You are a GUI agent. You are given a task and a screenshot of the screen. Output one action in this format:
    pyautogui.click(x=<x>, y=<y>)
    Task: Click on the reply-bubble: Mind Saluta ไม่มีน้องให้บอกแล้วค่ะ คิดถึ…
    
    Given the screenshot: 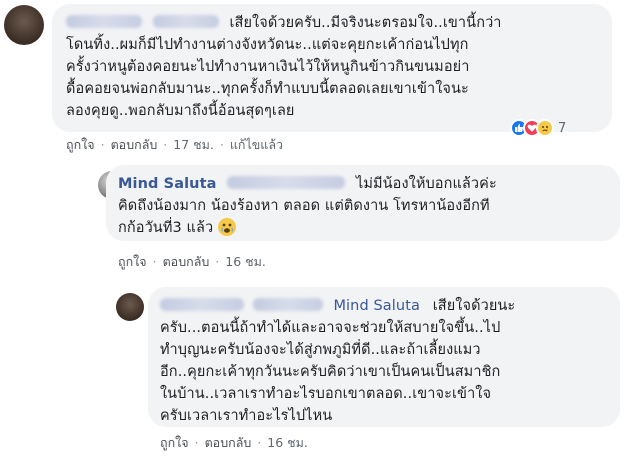 What is the action you would take?
    pyautogui.click(x=363, y=203)
    